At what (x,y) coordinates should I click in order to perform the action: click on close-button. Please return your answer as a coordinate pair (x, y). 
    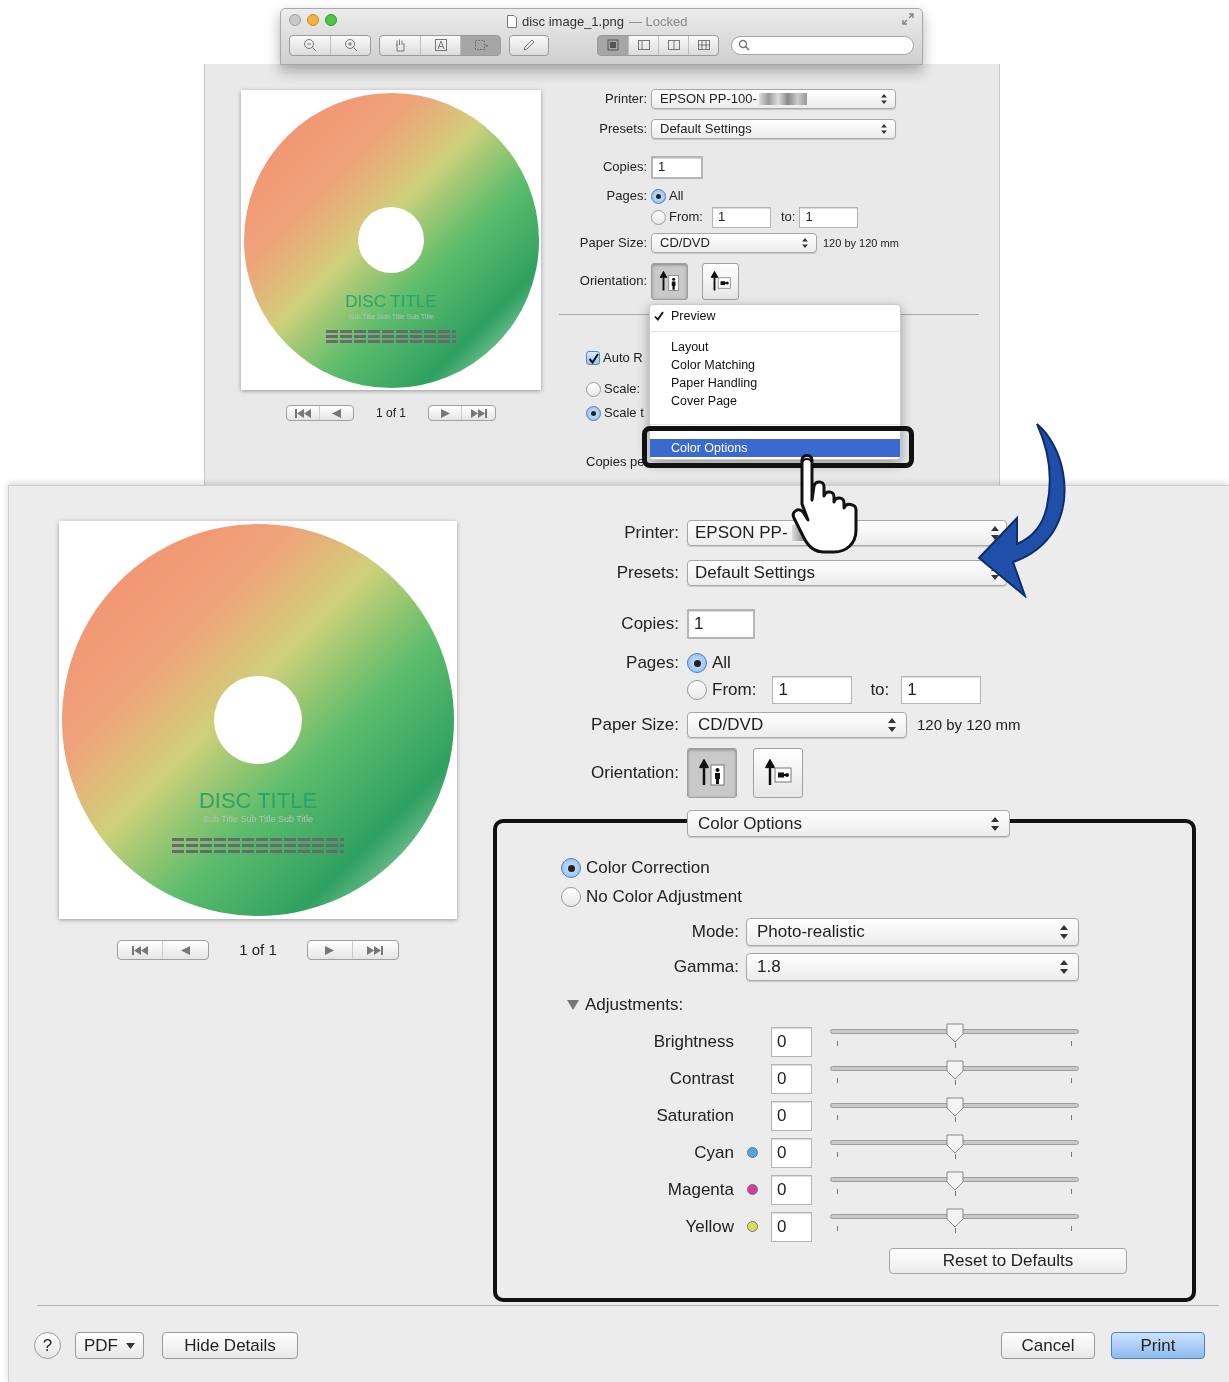
    Looking at the image, I should click on (295, 20).